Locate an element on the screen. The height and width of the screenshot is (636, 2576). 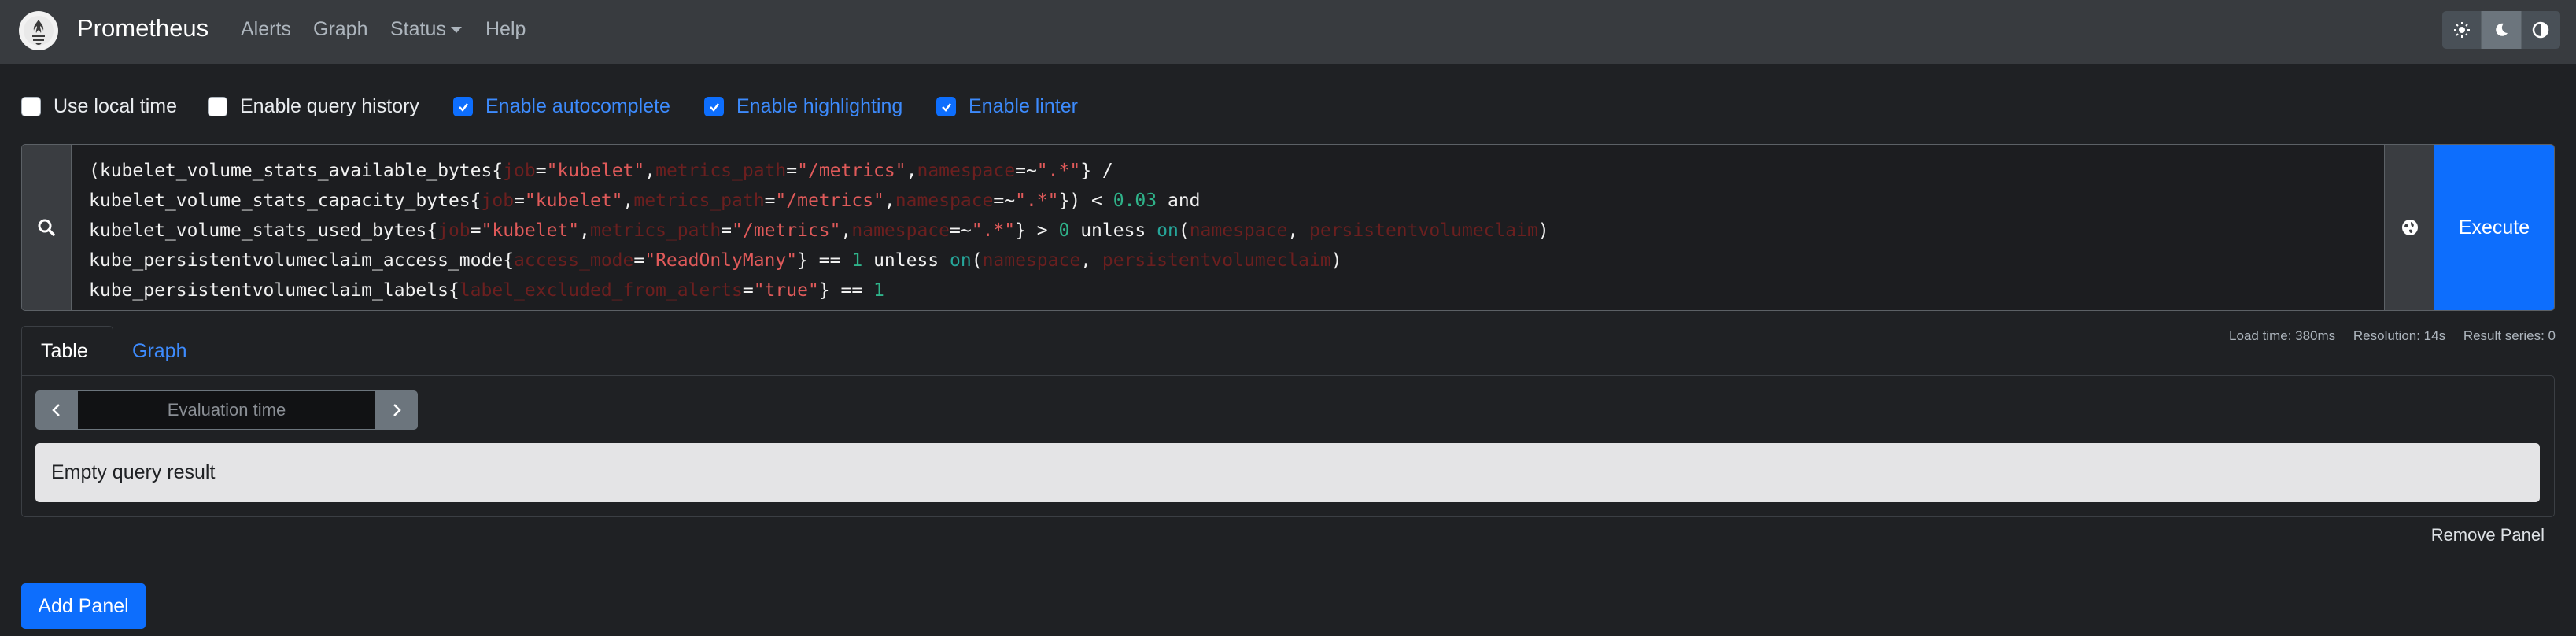
half-circle-icon is located at coordinates (2541, 30).